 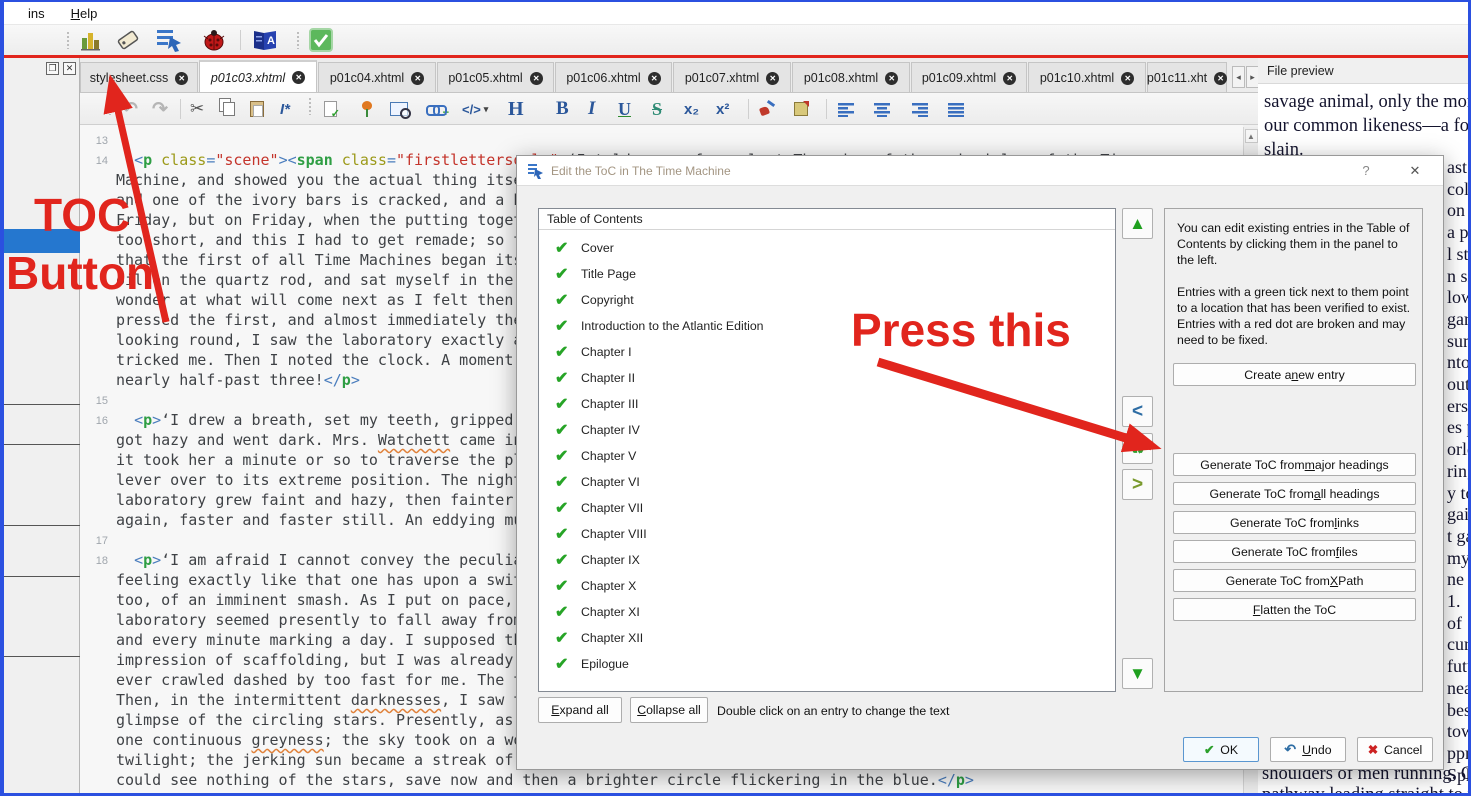 What do you see at coordinates (220, 381) in the screenshot?
I see `code-line: nearly half-past three!</p>` at bounding box center [220, 381].